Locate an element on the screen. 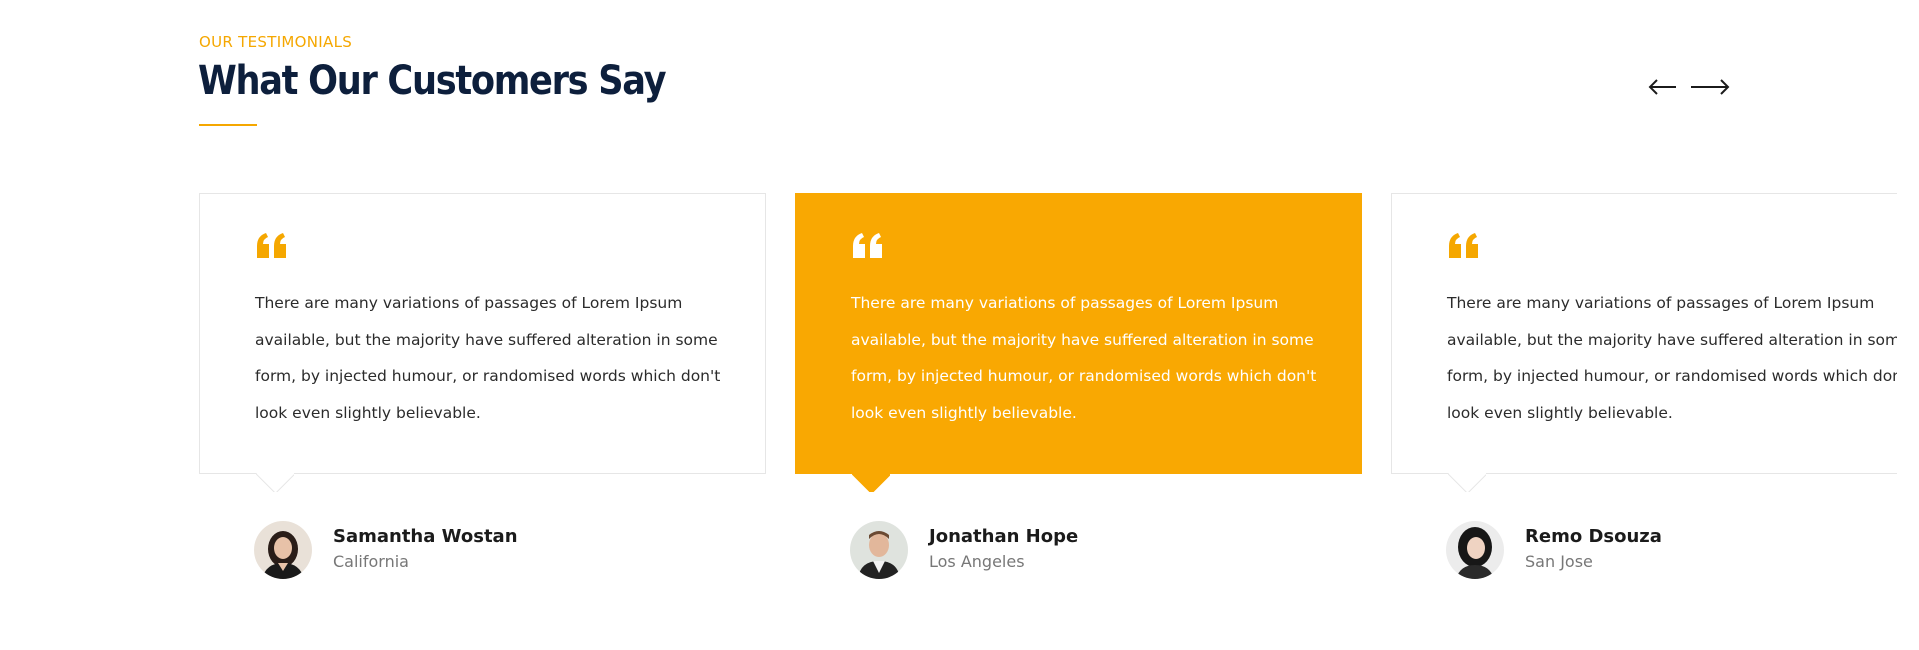 The image size is (1919, 650). next-button is located at coordinates (1710, 87).